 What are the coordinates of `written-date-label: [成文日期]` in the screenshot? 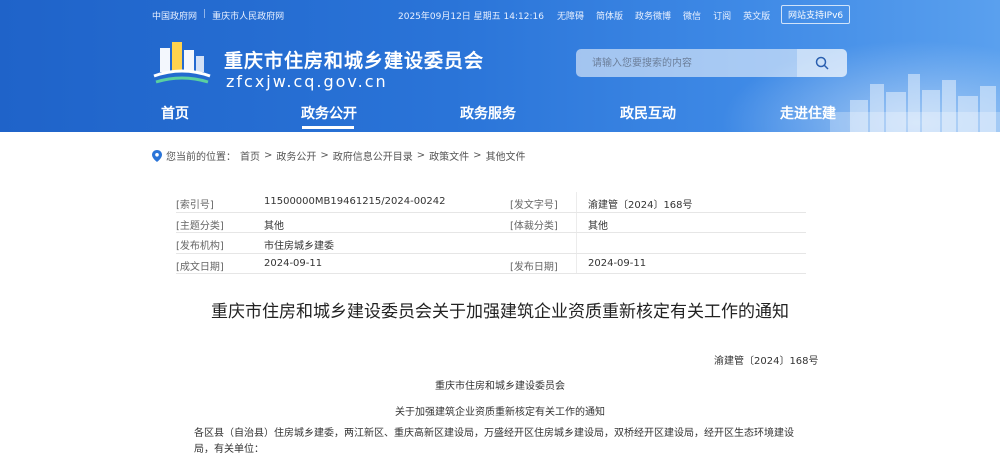 It's located at (200, 267).